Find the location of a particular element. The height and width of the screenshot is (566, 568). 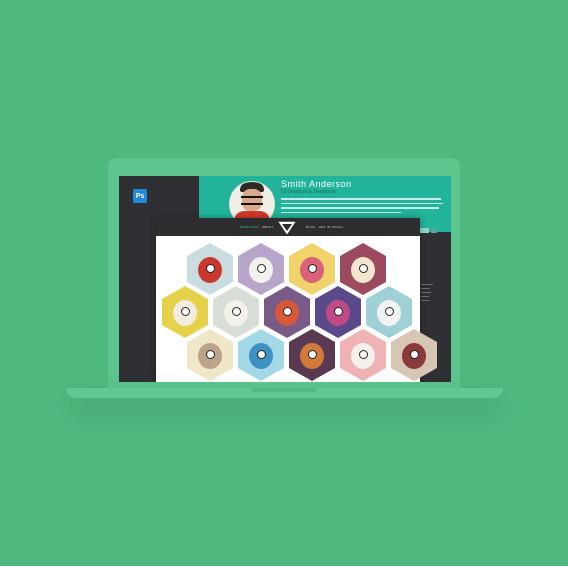

white-sheep-icon is located at coordinates (236, 312).